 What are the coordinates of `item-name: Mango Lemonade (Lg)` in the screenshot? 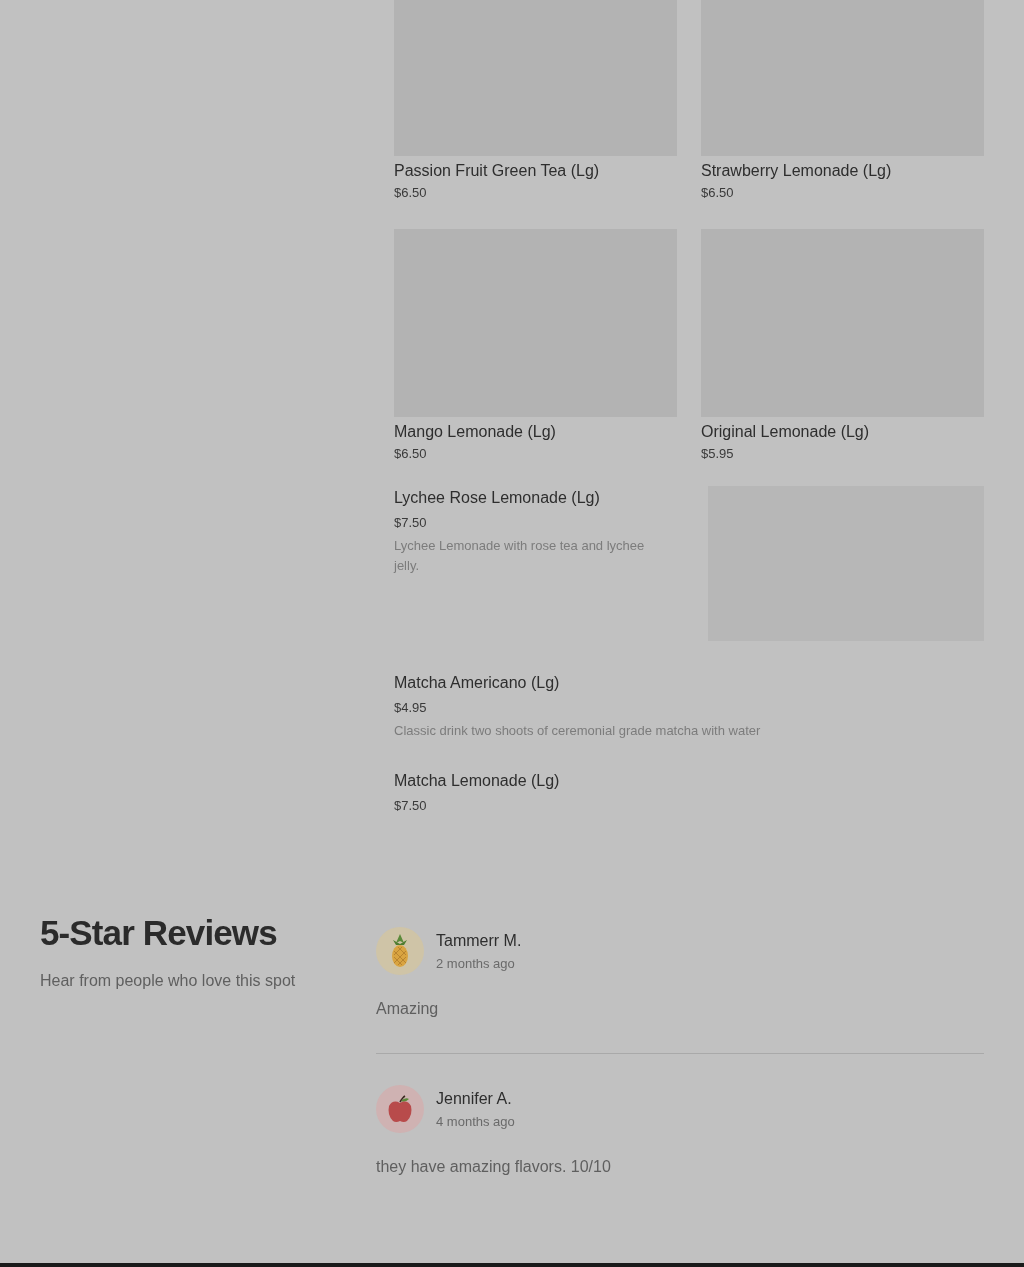 It's located at (475, 432).